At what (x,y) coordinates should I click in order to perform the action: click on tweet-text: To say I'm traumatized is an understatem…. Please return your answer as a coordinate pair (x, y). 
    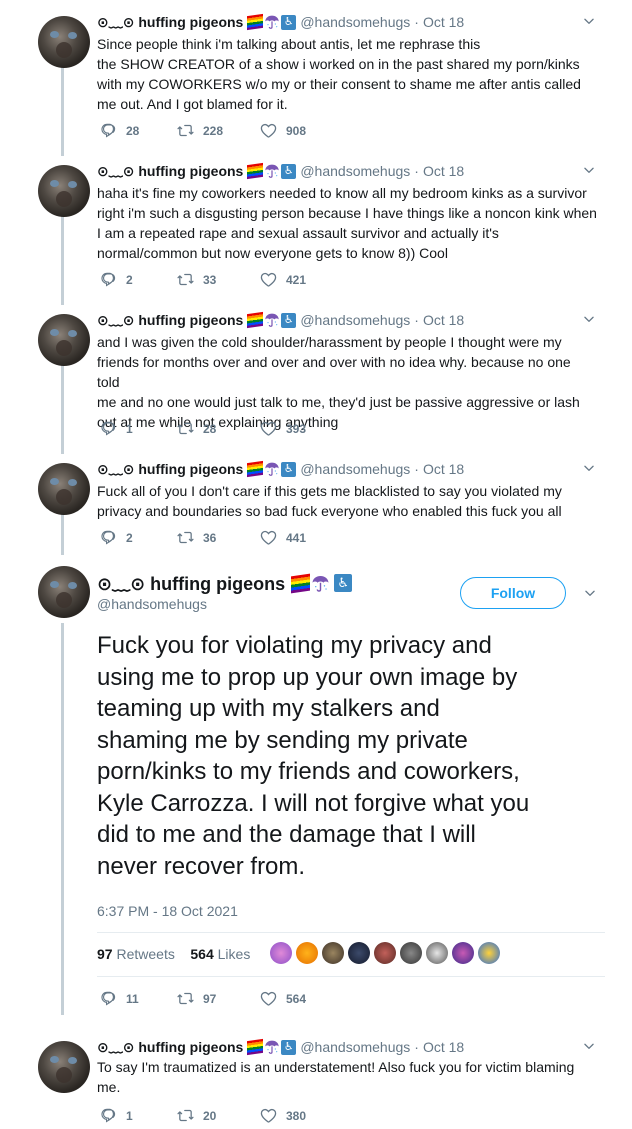
    Looking at the image, I should click on (336, 1077).